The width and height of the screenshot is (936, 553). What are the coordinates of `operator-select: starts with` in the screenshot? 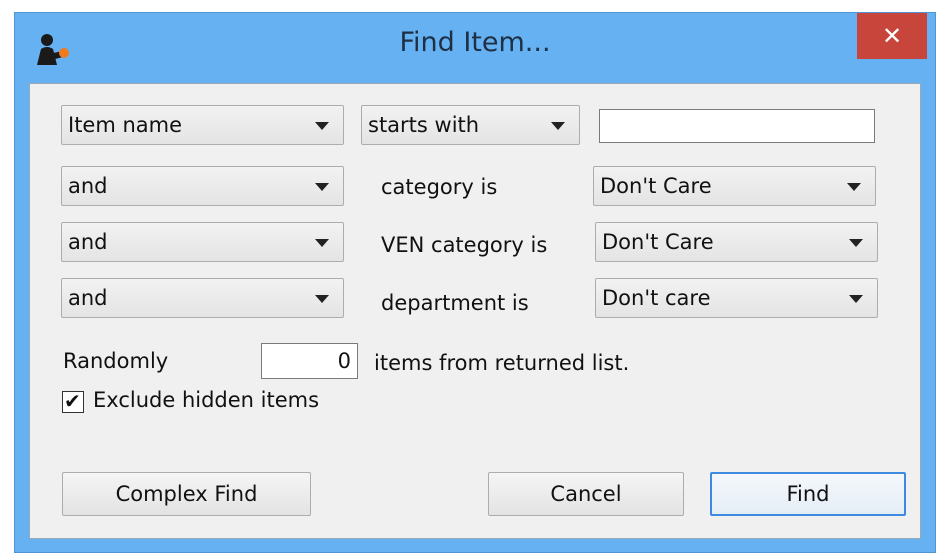 It's located at (470, 125).